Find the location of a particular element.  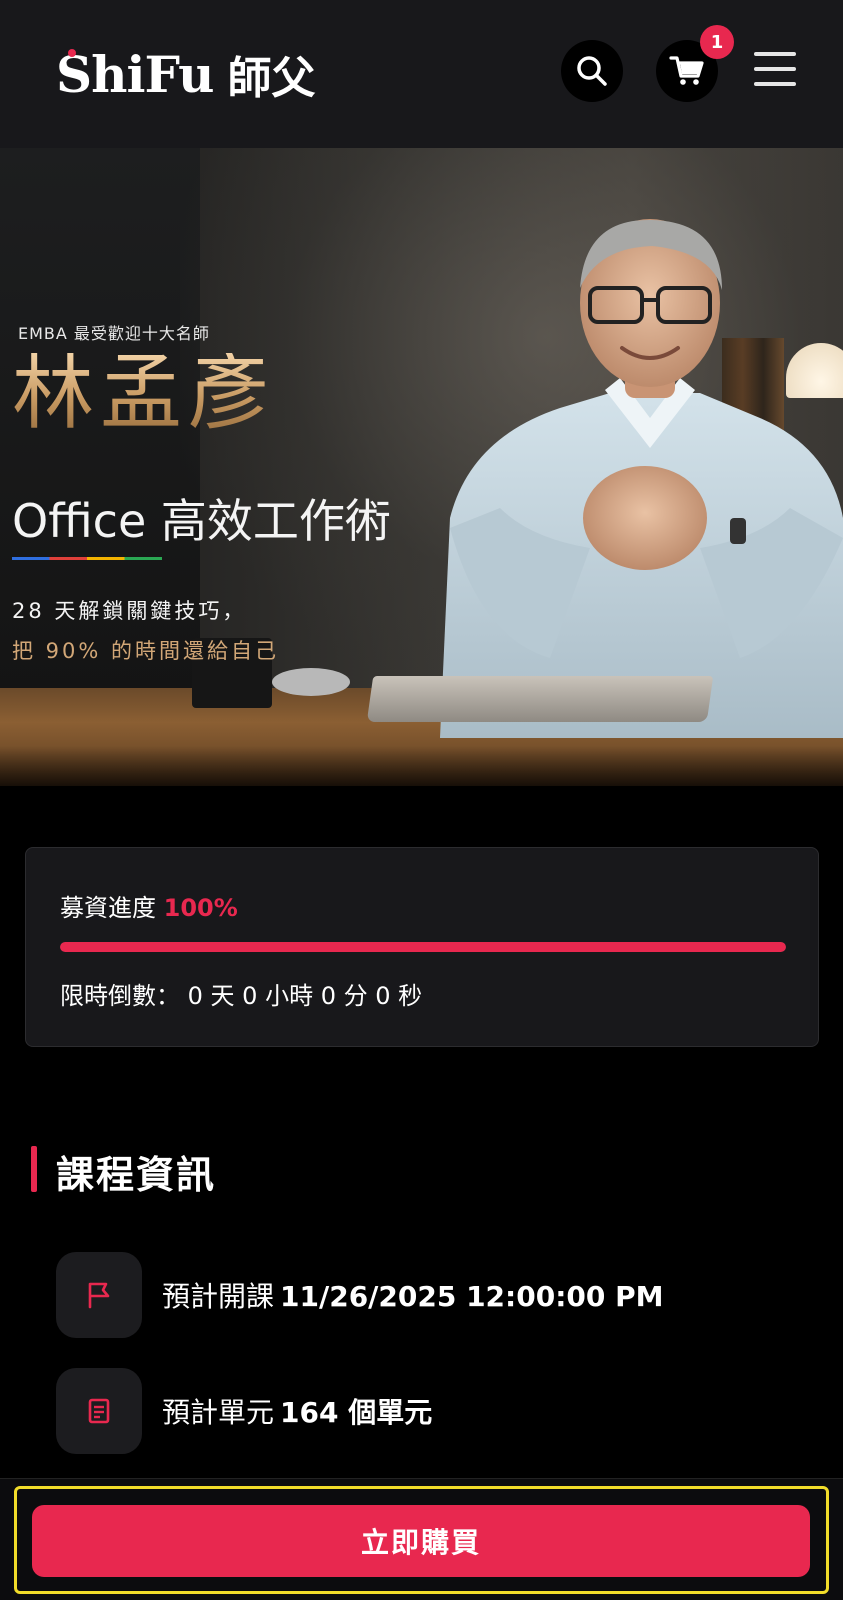

funding-progress-fill is located at coordinates (423, 947).